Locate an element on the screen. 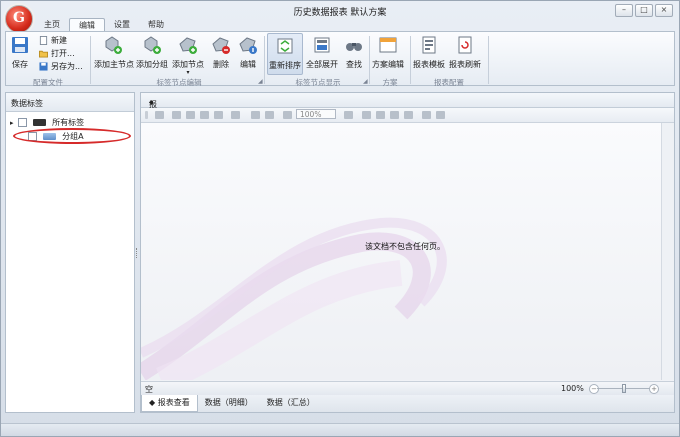  send-icon is located at coordinates (440, 115).